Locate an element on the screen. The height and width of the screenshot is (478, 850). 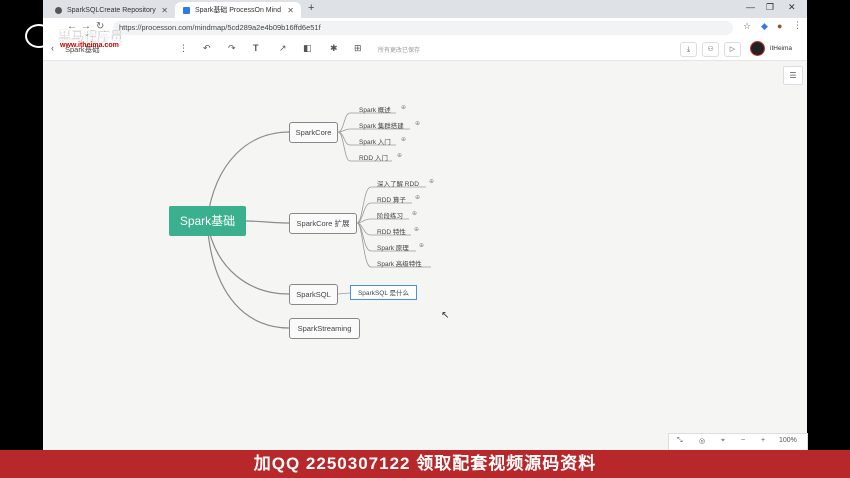
brand-logo-icon is located at coordinates (39, 36).